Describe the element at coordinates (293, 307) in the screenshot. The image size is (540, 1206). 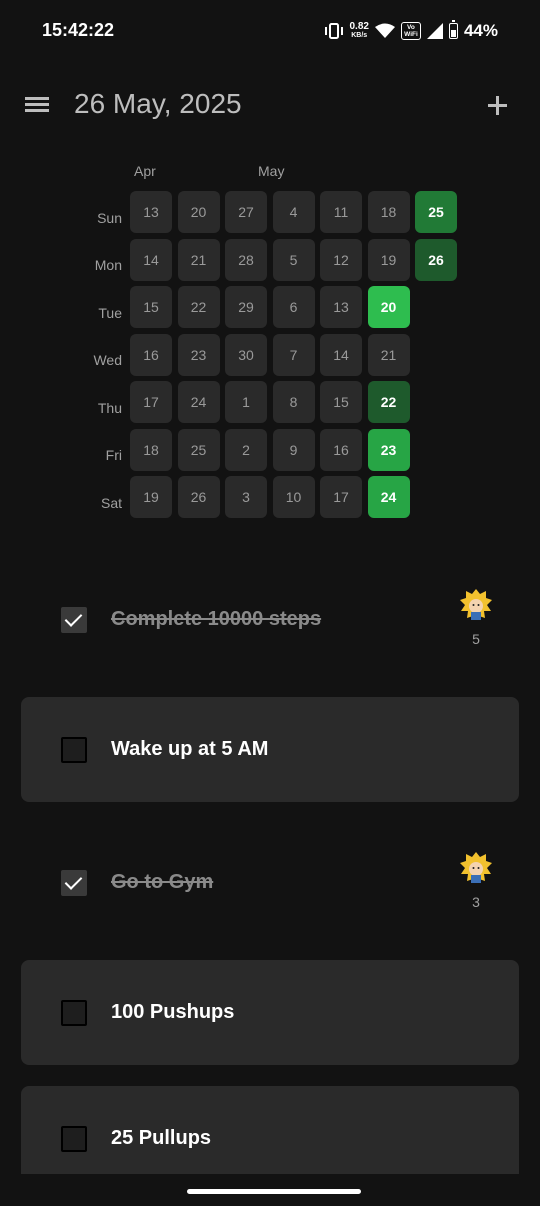
I see `heatmap-day-cell: 6` at that location.